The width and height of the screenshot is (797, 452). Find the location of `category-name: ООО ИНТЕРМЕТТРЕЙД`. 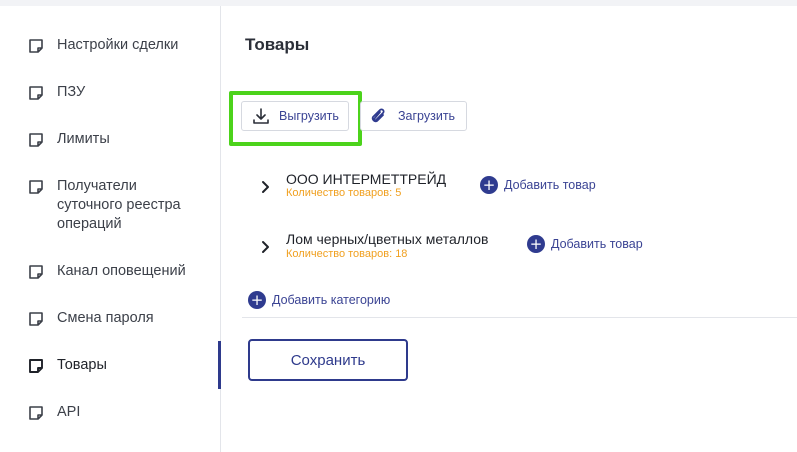

category-name: ООО ИНТЕРМЕТТРЕЙД is located at coordinates (366, 179).